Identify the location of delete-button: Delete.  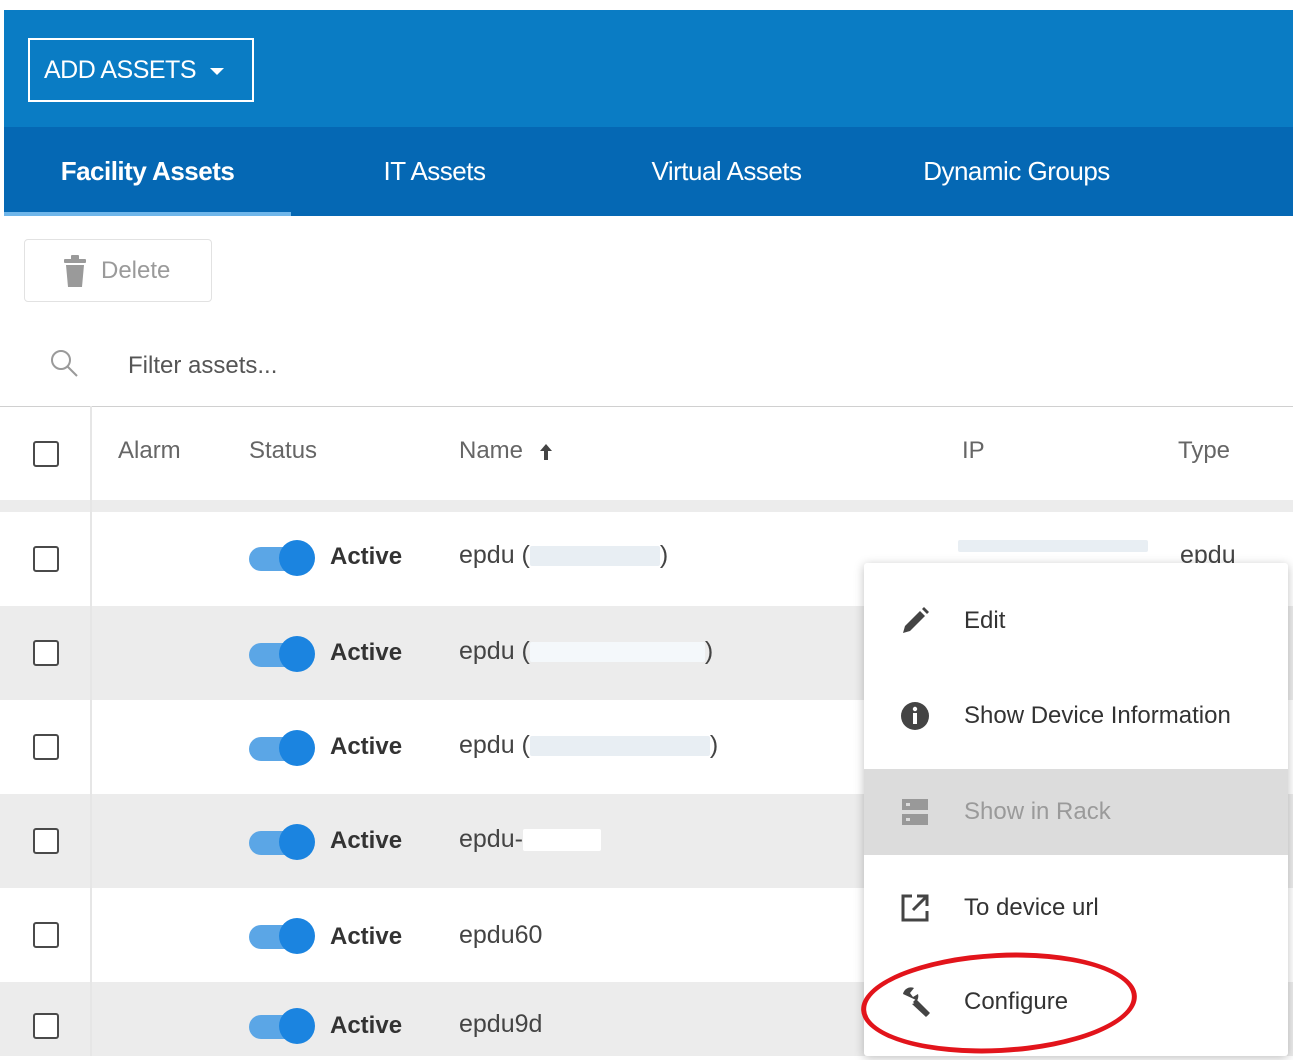
(118, 270).